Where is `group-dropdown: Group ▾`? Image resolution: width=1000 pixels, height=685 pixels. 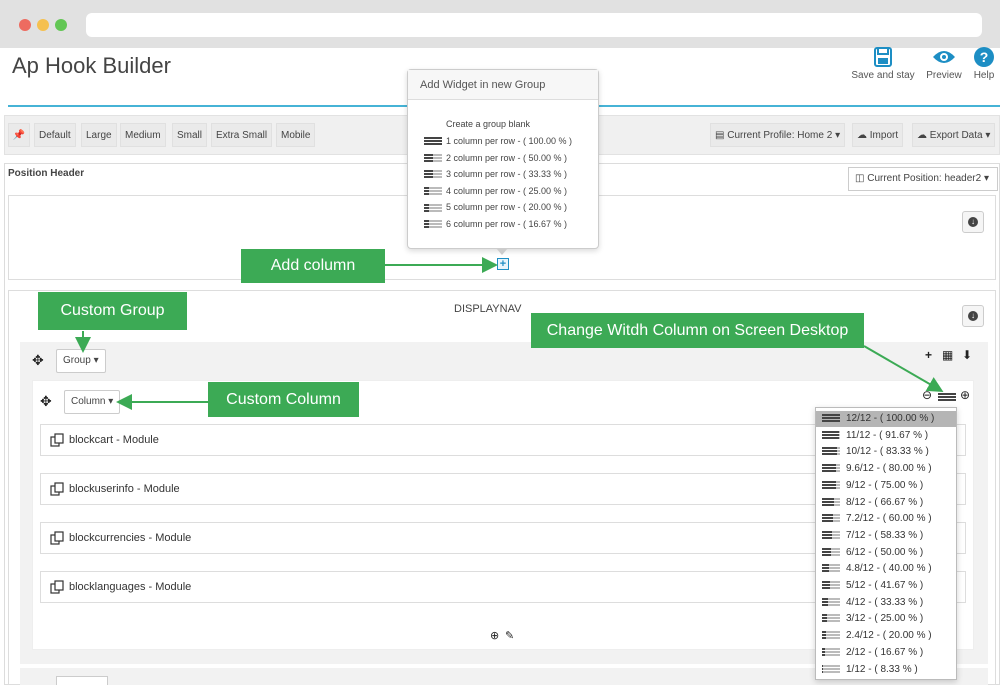
group-dropdown: Group ▾ is located at coordinates (81, 361).